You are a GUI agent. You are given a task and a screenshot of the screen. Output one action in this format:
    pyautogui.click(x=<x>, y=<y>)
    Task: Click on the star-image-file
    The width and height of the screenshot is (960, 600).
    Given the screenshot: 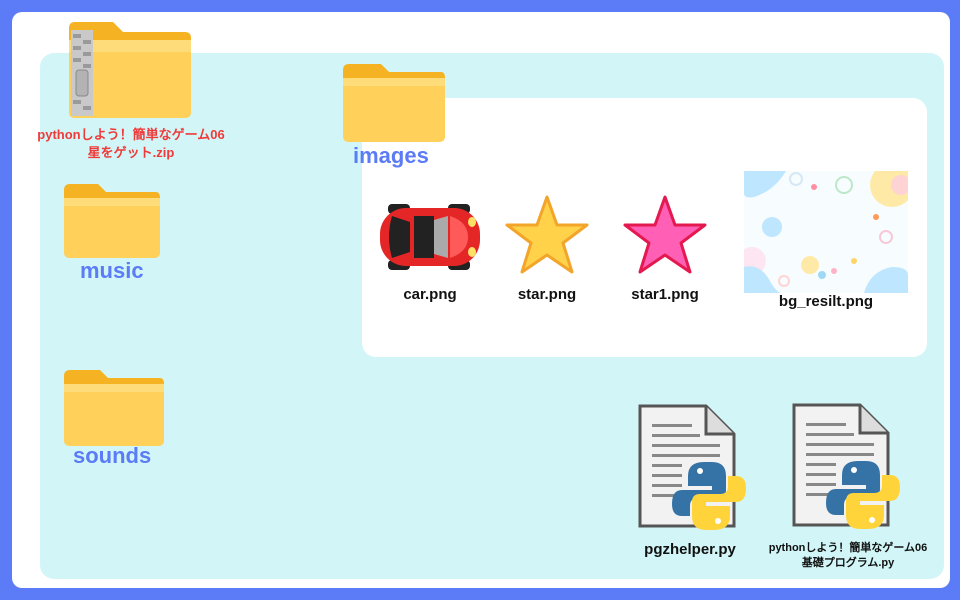 What is the action you would take?
    pyautogui.click(x=547, y=235)
    